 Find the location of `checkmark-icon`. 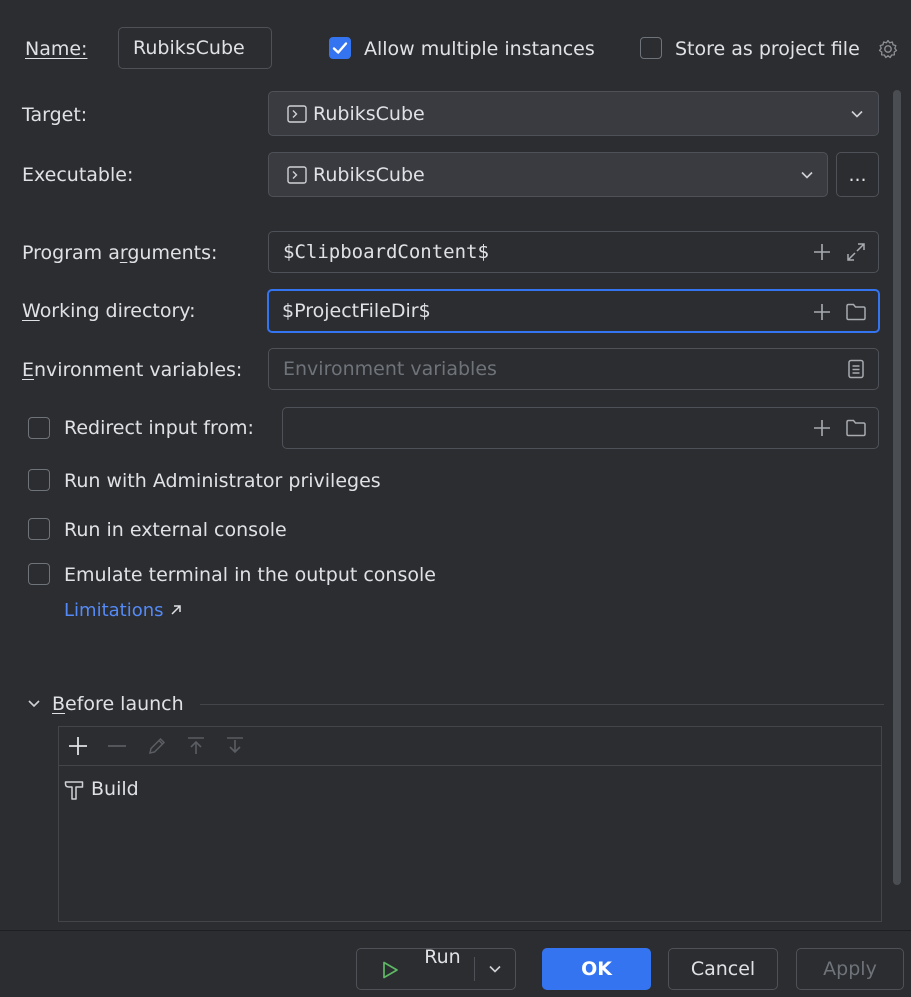

checkmark-icon is located at coordinates (339, 47).